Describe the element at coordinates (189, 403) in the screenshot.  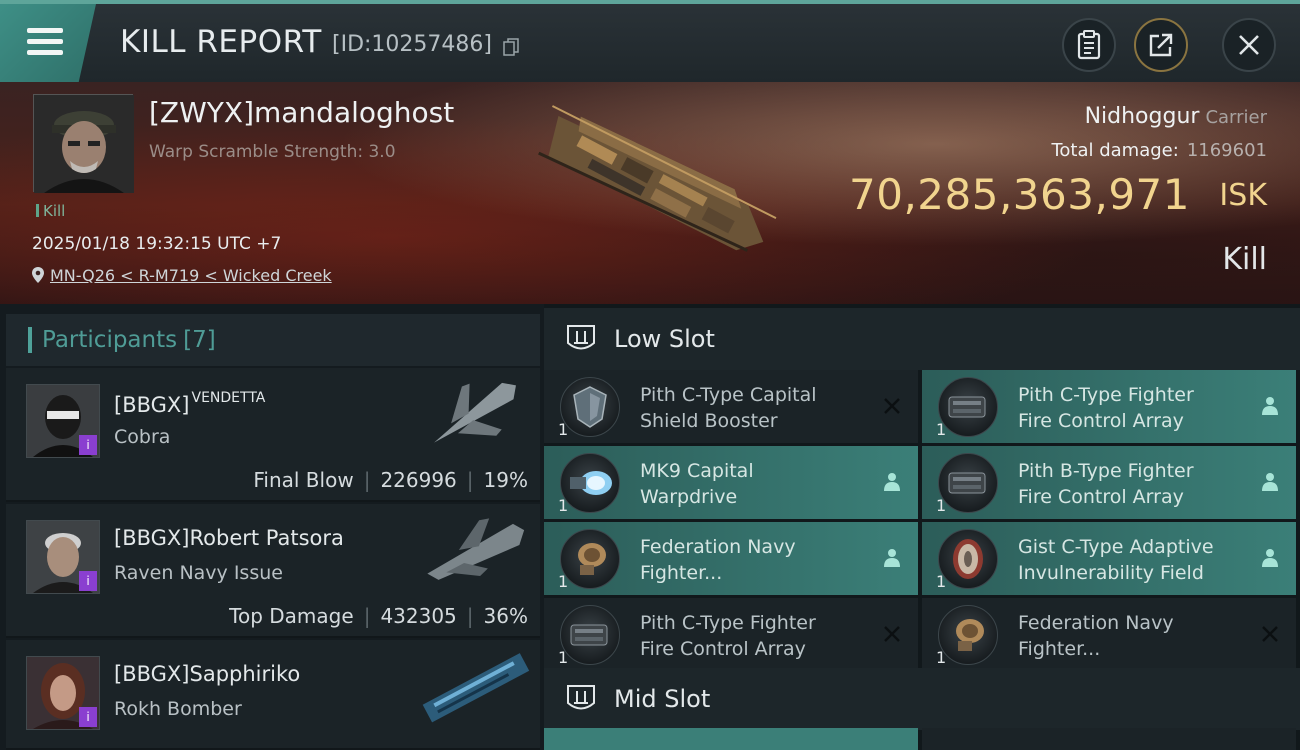
I see `participant-name: [BBGX] VENDETTA` at that location.